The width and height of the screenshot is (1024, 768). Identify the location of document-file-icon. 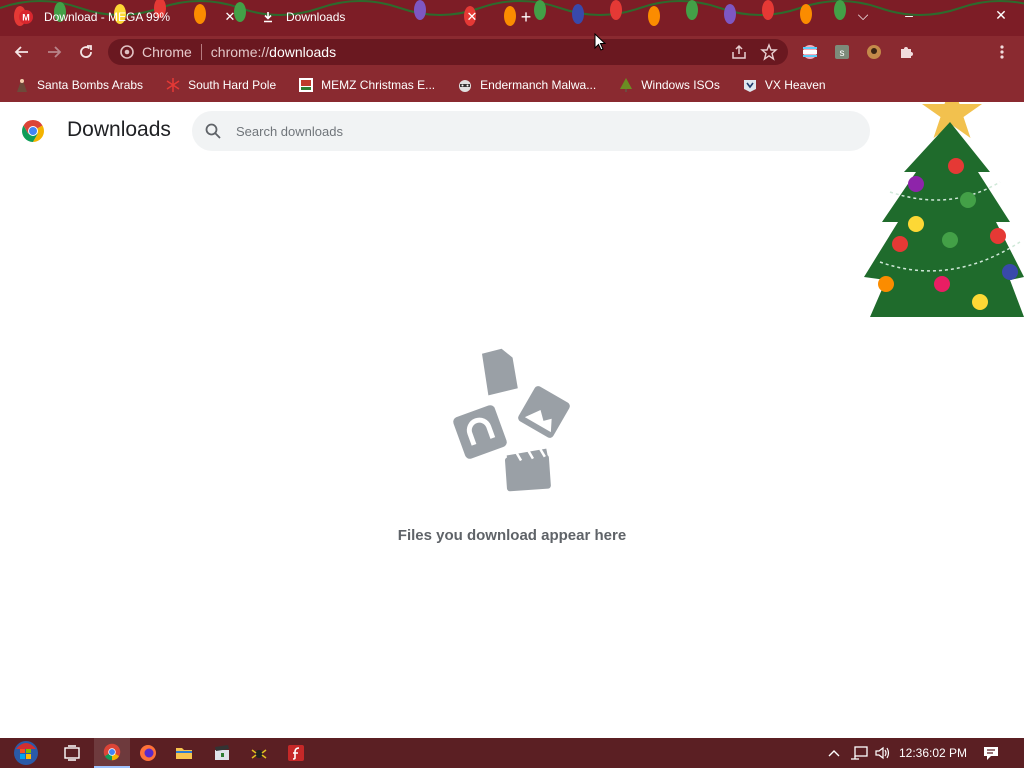
(499, 372).